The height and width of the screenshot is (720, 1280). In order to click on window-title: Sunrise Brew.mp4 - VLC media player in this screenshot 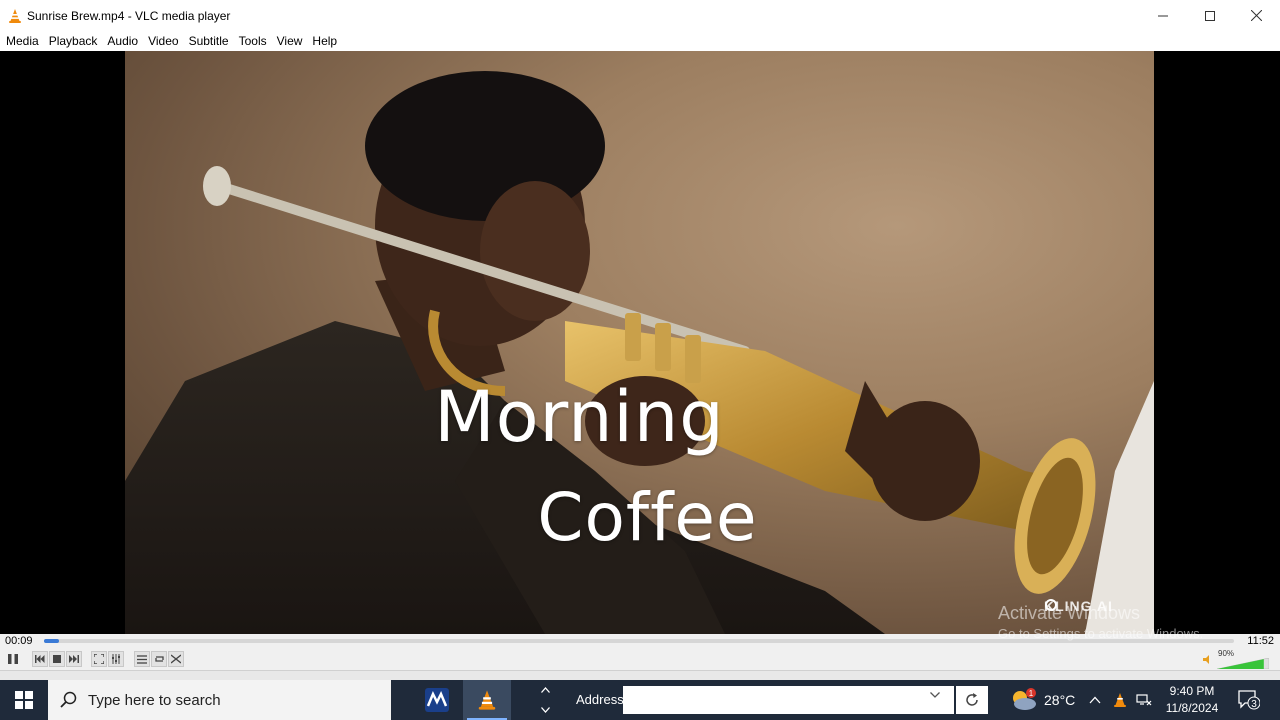, I will do `click(129, 15)`.